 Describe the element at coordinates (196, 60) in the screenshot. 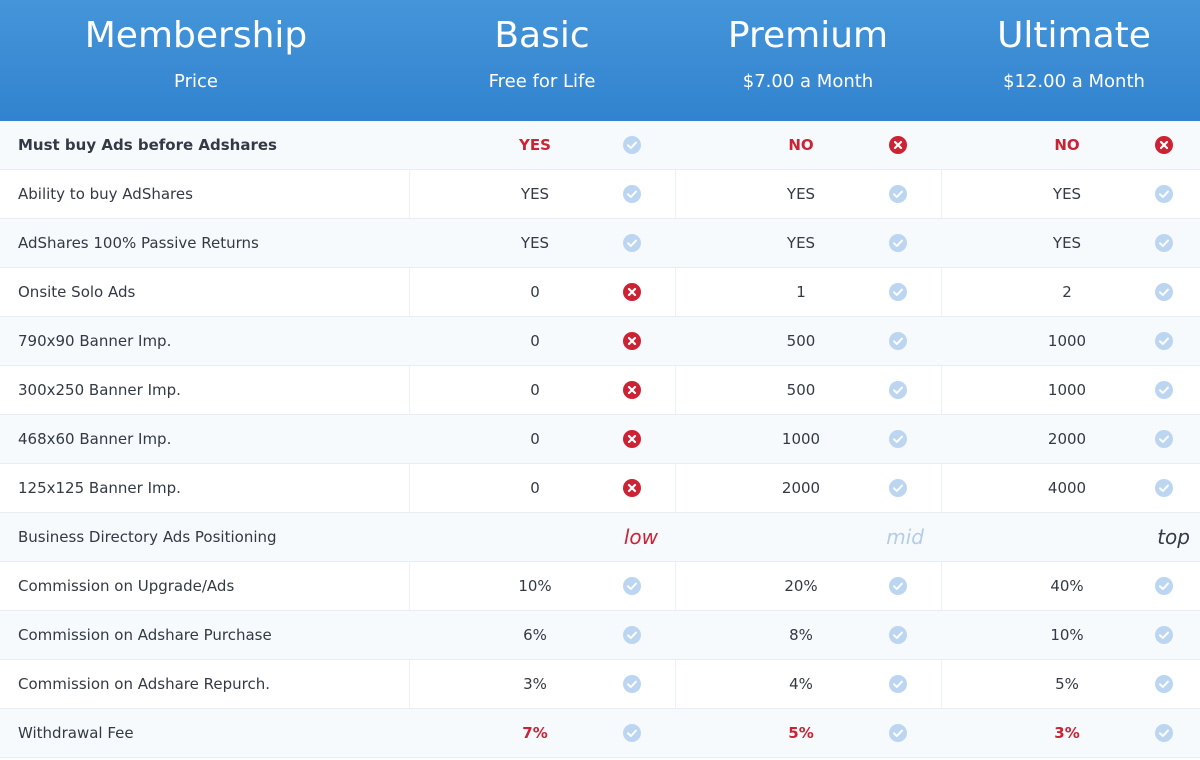

I see `membership-header: Membership Price` at that location.